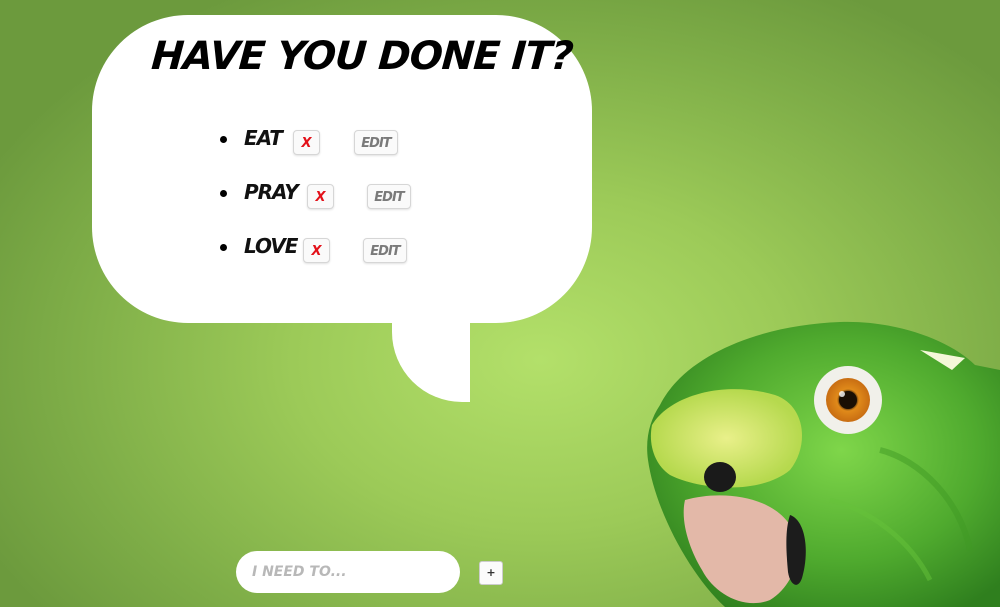 Image resolution: width=1000 pixels, height=607 pixels. I want to click on new-todo-input, so click(348, 572).